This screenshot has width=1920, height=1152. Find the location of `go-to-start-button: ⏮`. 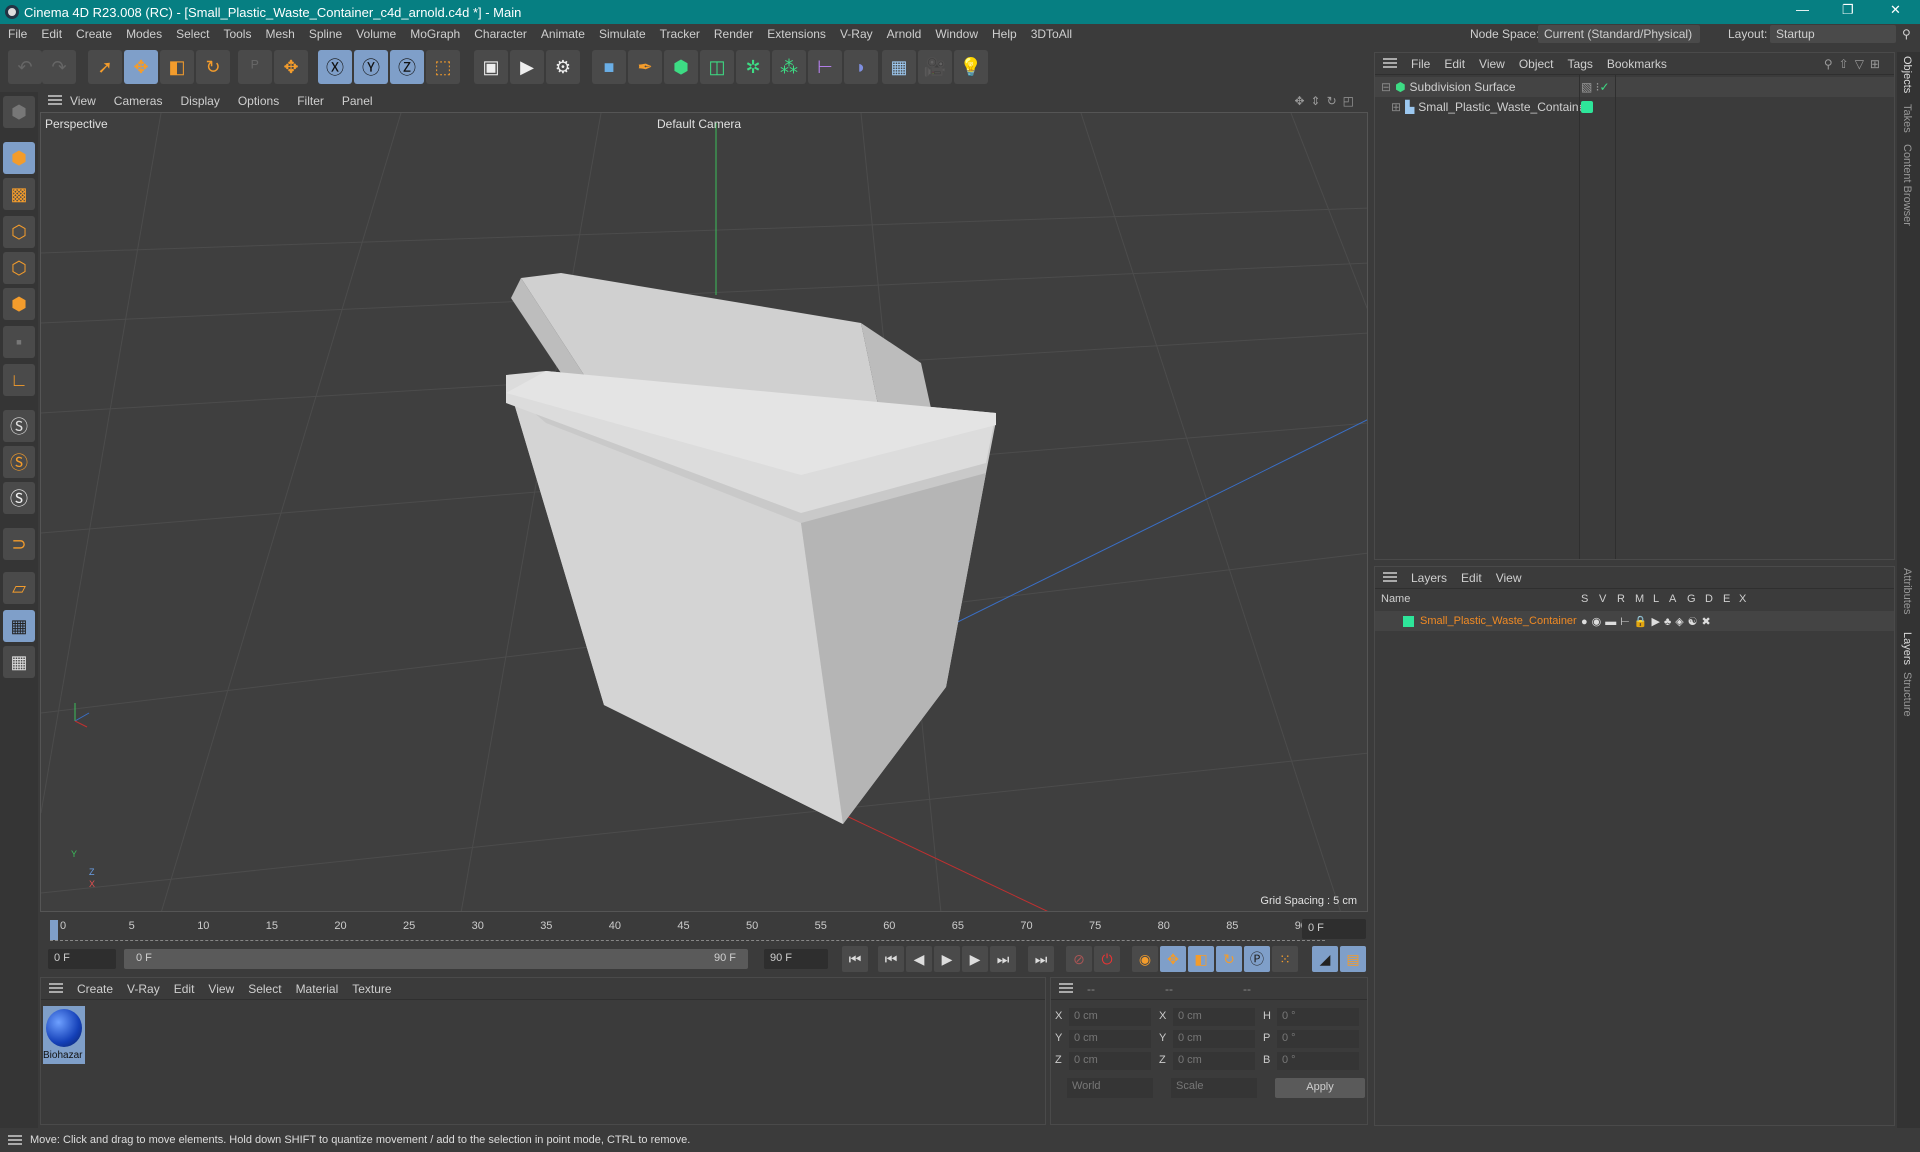

go-to-start-button: ⏮ is located at coordinates (855, 959).